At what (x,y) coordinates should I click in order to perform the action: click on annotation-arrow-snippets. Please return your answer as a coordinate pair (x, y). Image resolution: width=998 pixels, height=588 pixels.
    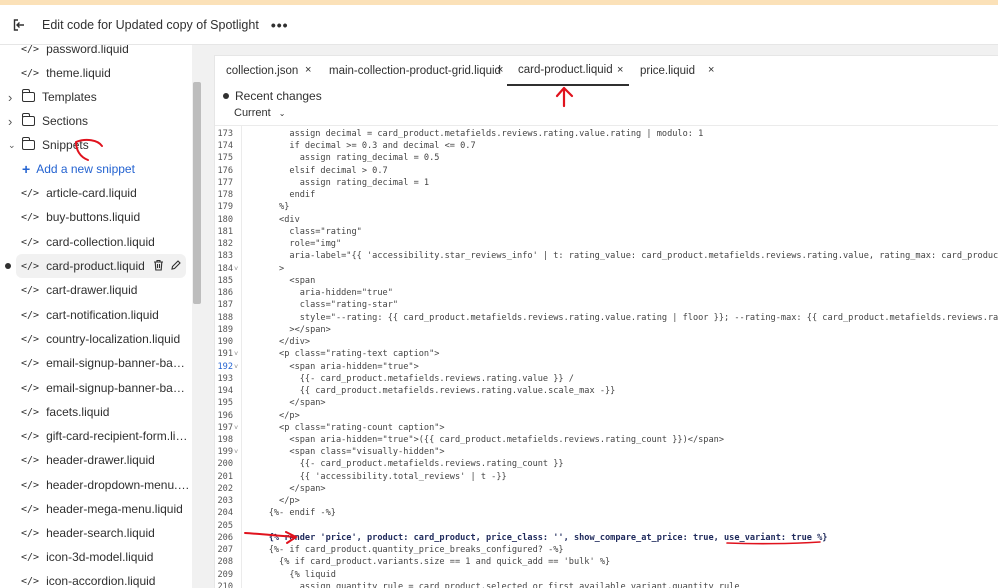
    Looking at the image, I should click on (89, 149).